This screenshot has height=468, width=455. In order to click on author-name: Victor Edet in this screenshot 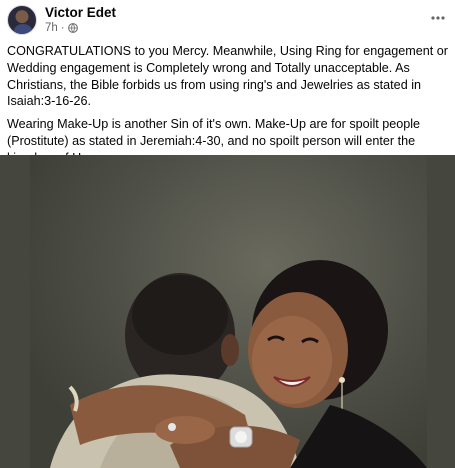, I will do `click(80, 12)`.